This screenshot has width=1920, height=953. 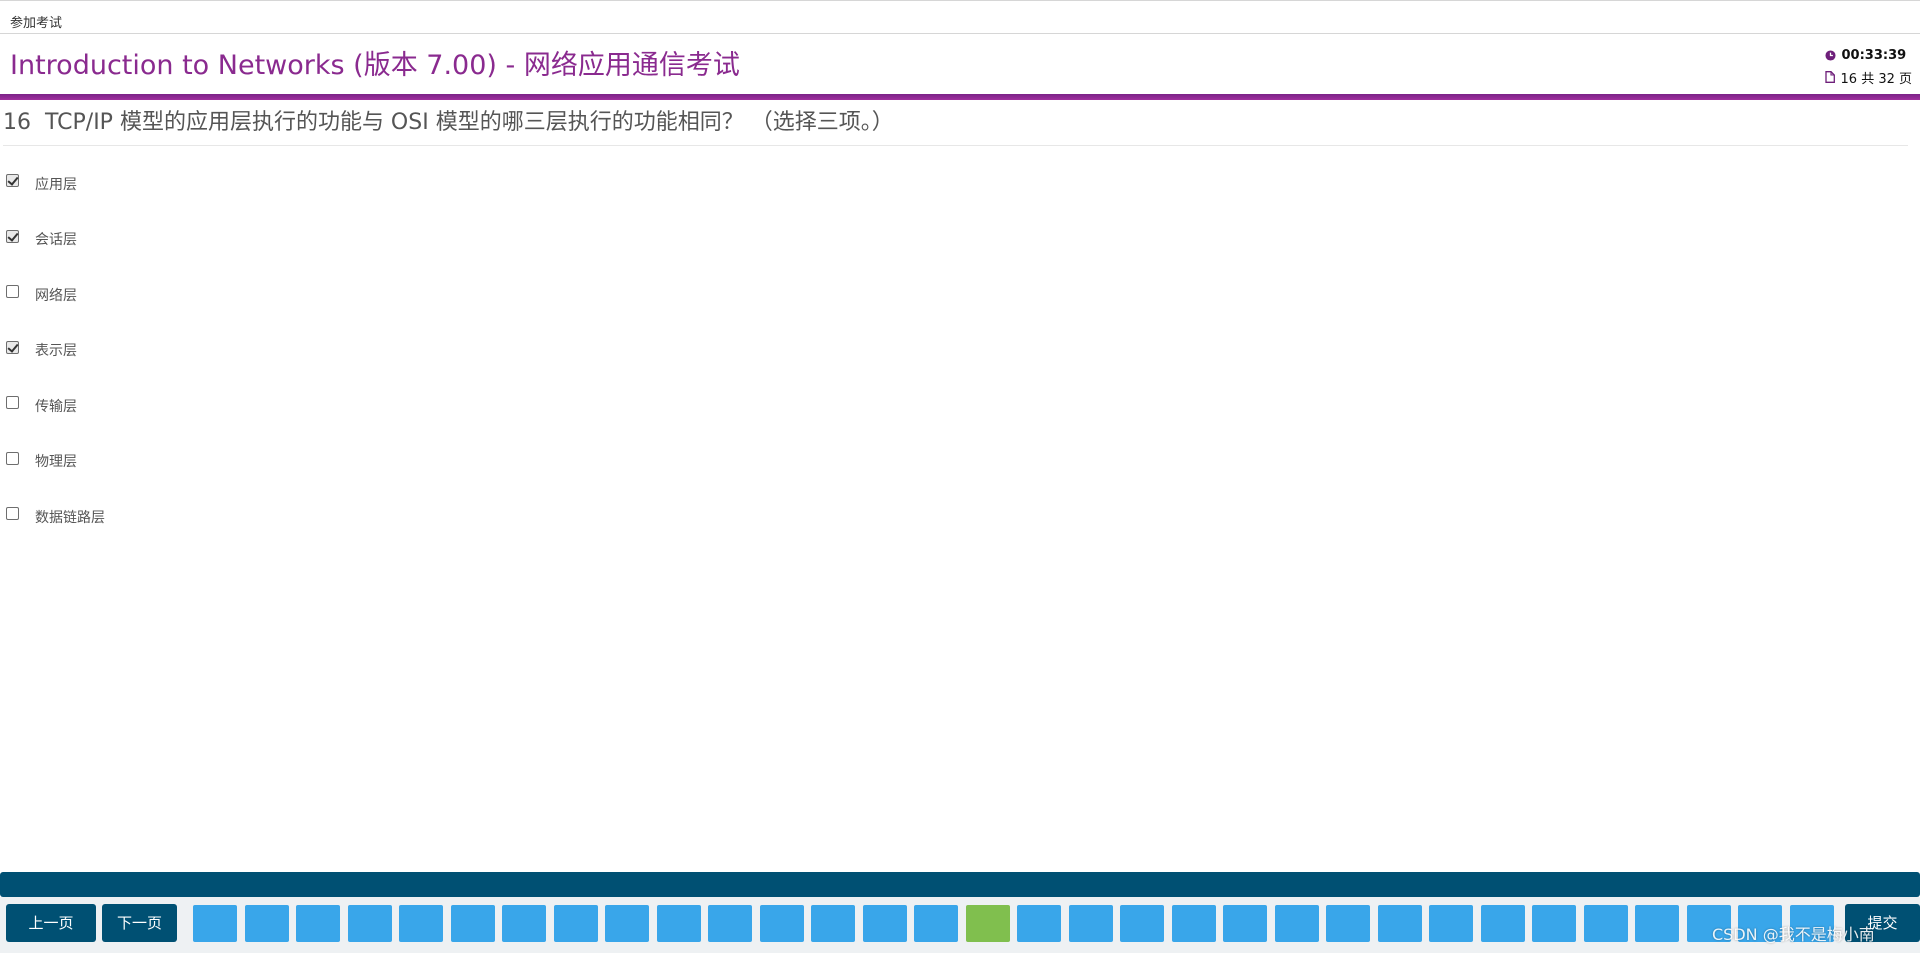 What do you see at coordinates (960, 17) in the screenshot?
I see `top-bar: 参加考试` at bounding box center [960, 17].